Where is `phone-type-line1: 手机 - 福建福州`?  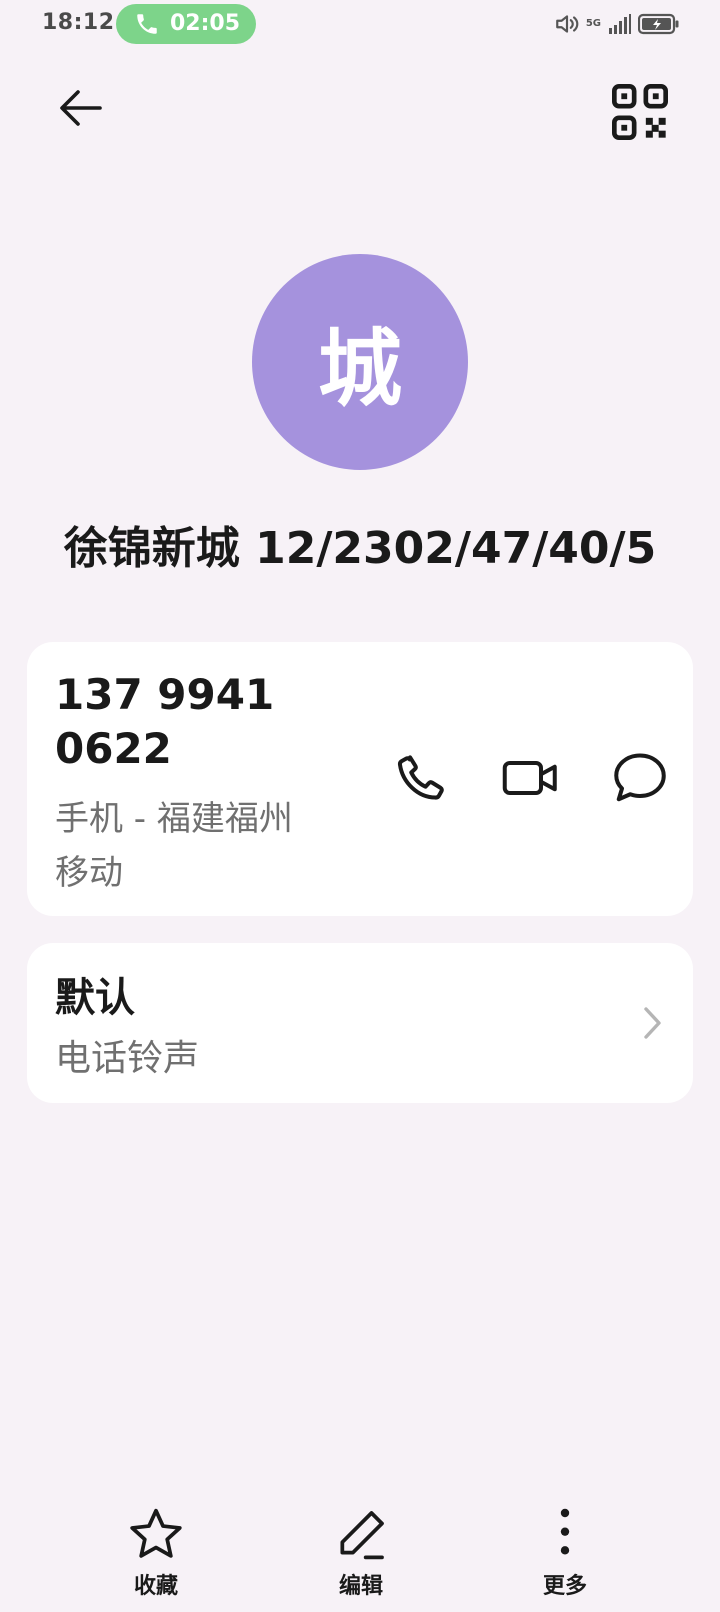 phone-type-line1: 手机 - 福建福州 is located at coordinates (174, 819).